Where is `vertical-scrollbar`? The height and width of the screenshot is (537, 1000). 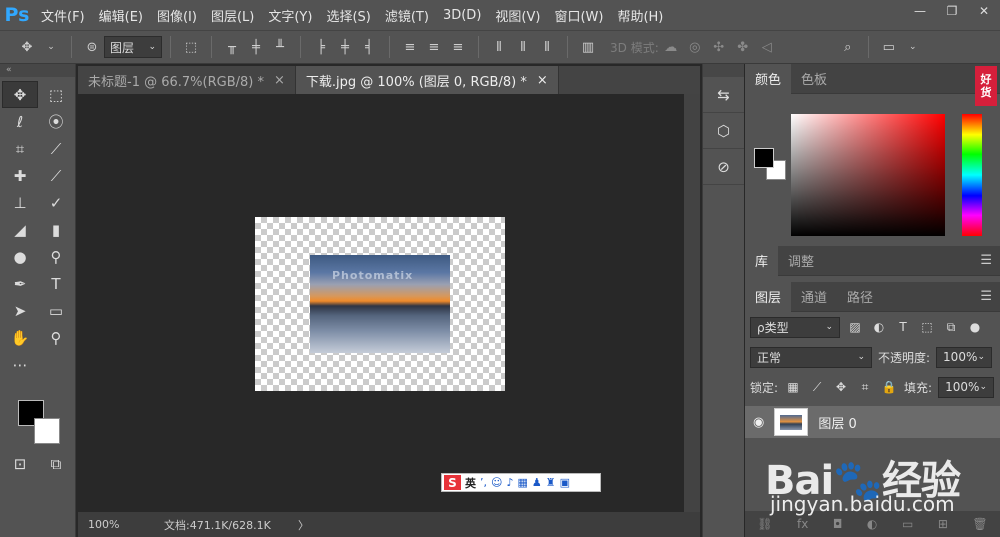 vertical-scrollbar is located at coordinates (692, 303).